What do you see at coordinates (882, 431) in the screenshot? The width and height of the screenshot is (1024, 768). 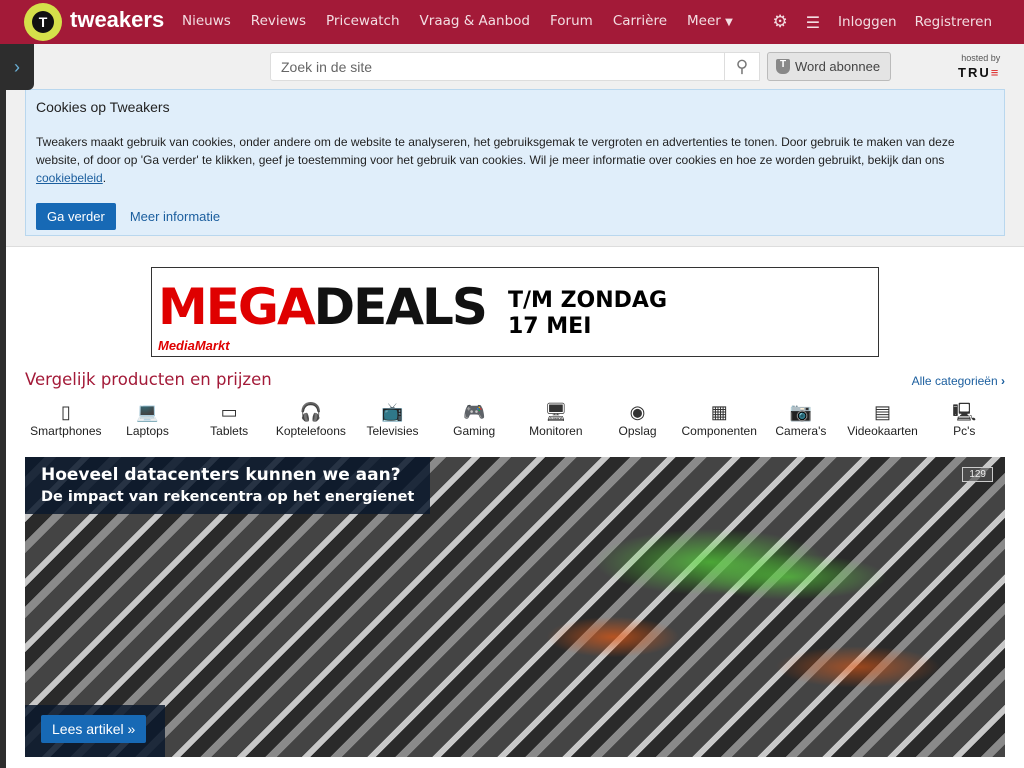 I see `category-label: Videokaarten` at bounding box center [882, 431].